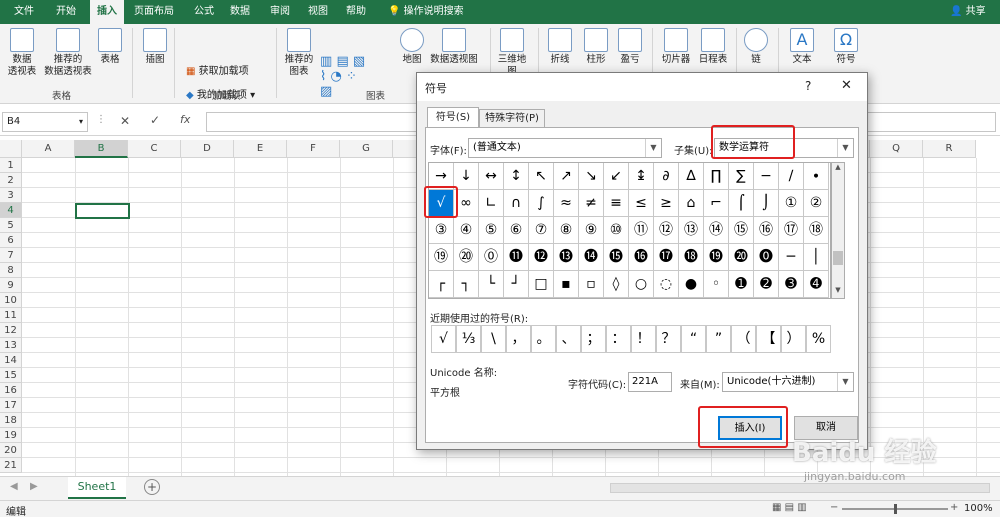 This screenshot has height=518, width=1000. What do you see at coordinates (68, 53) in the screenshot?
I see `recommended-pivot-button: 推荐的 数据透视表` at bounding box center [68, 53].